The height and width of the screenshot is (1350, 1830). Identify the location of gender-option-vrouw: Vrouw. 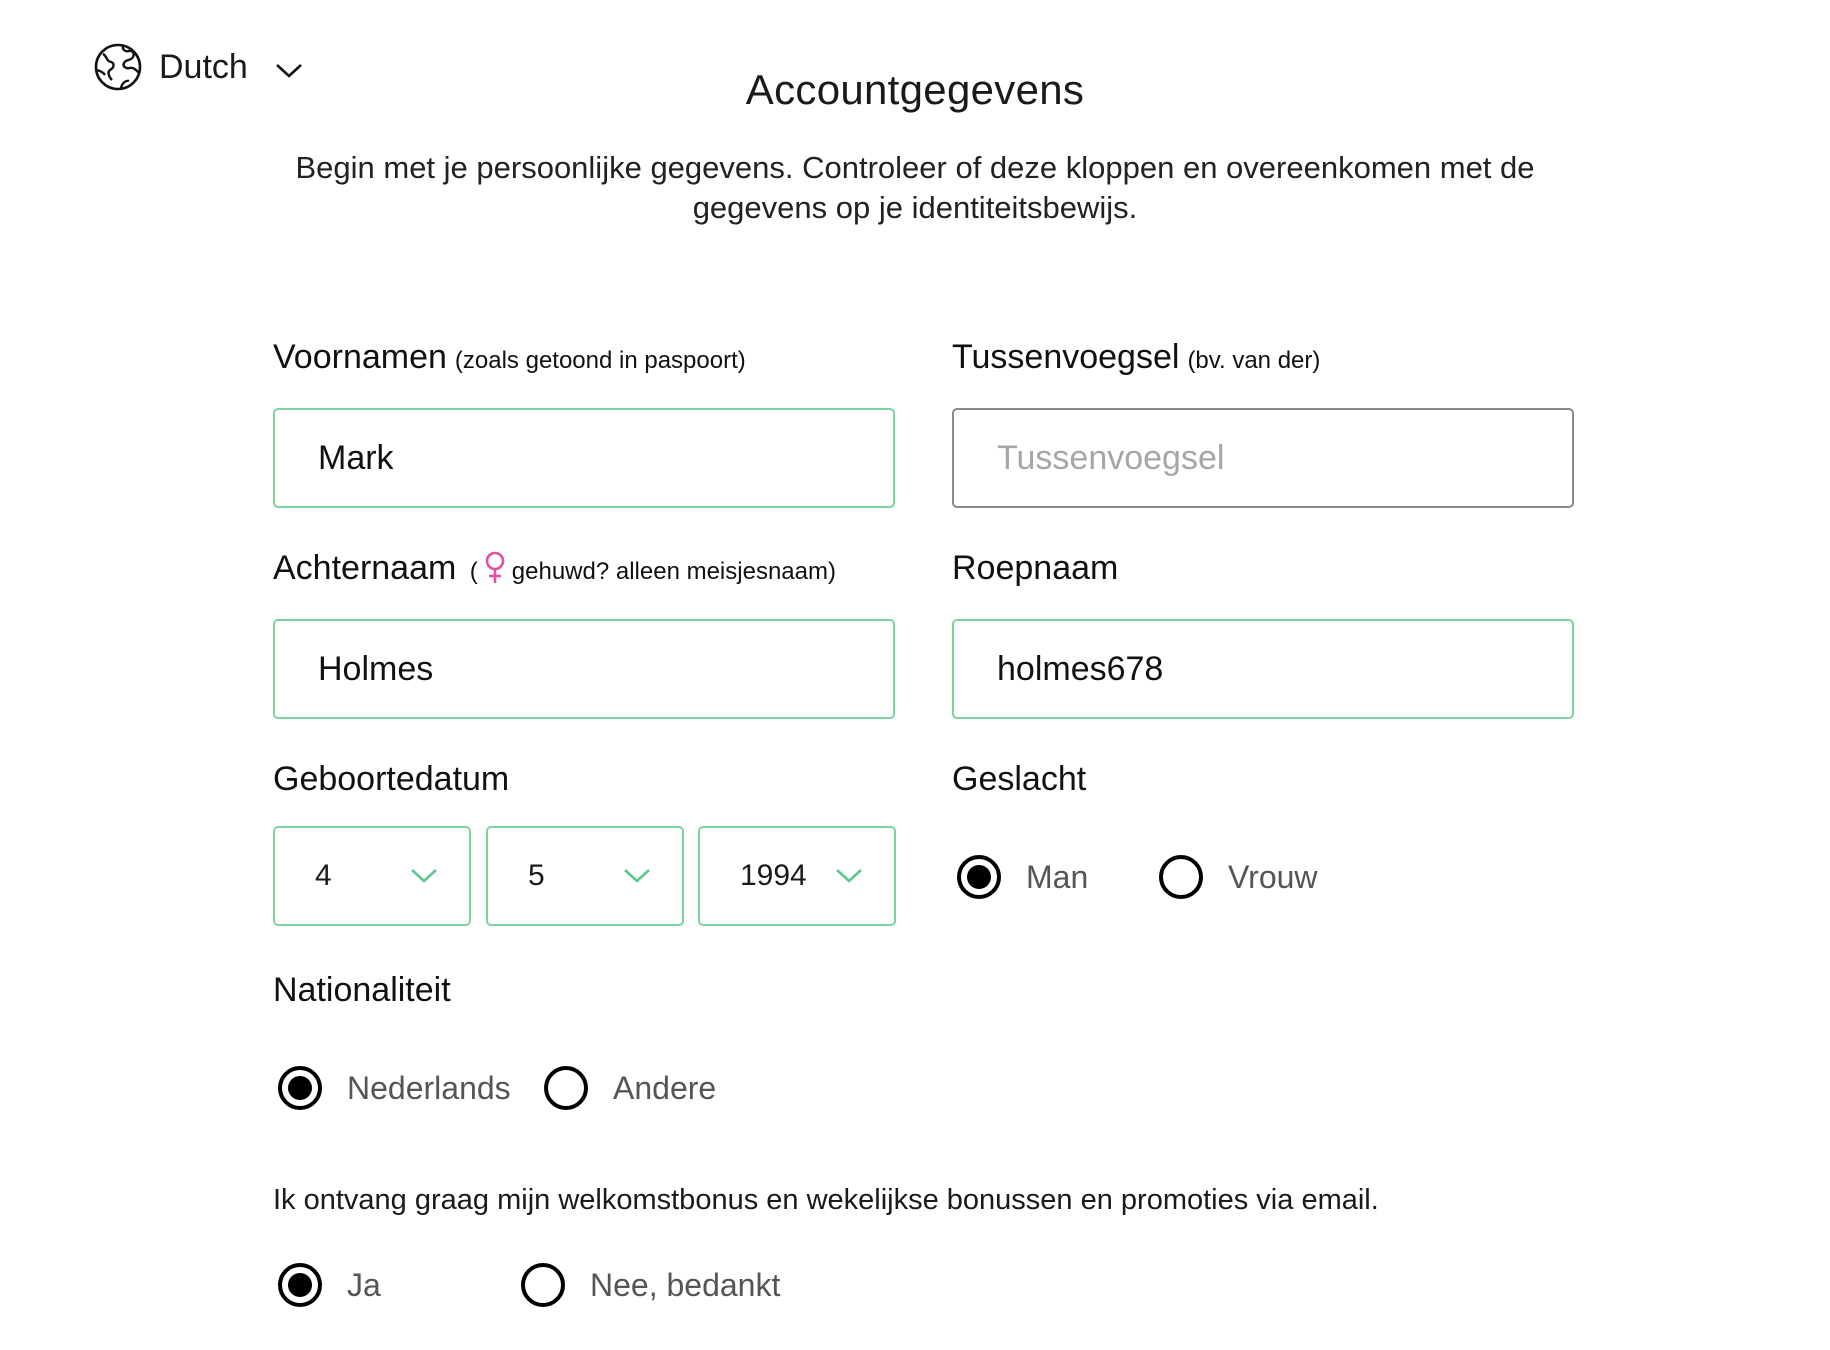
(1238, 877).